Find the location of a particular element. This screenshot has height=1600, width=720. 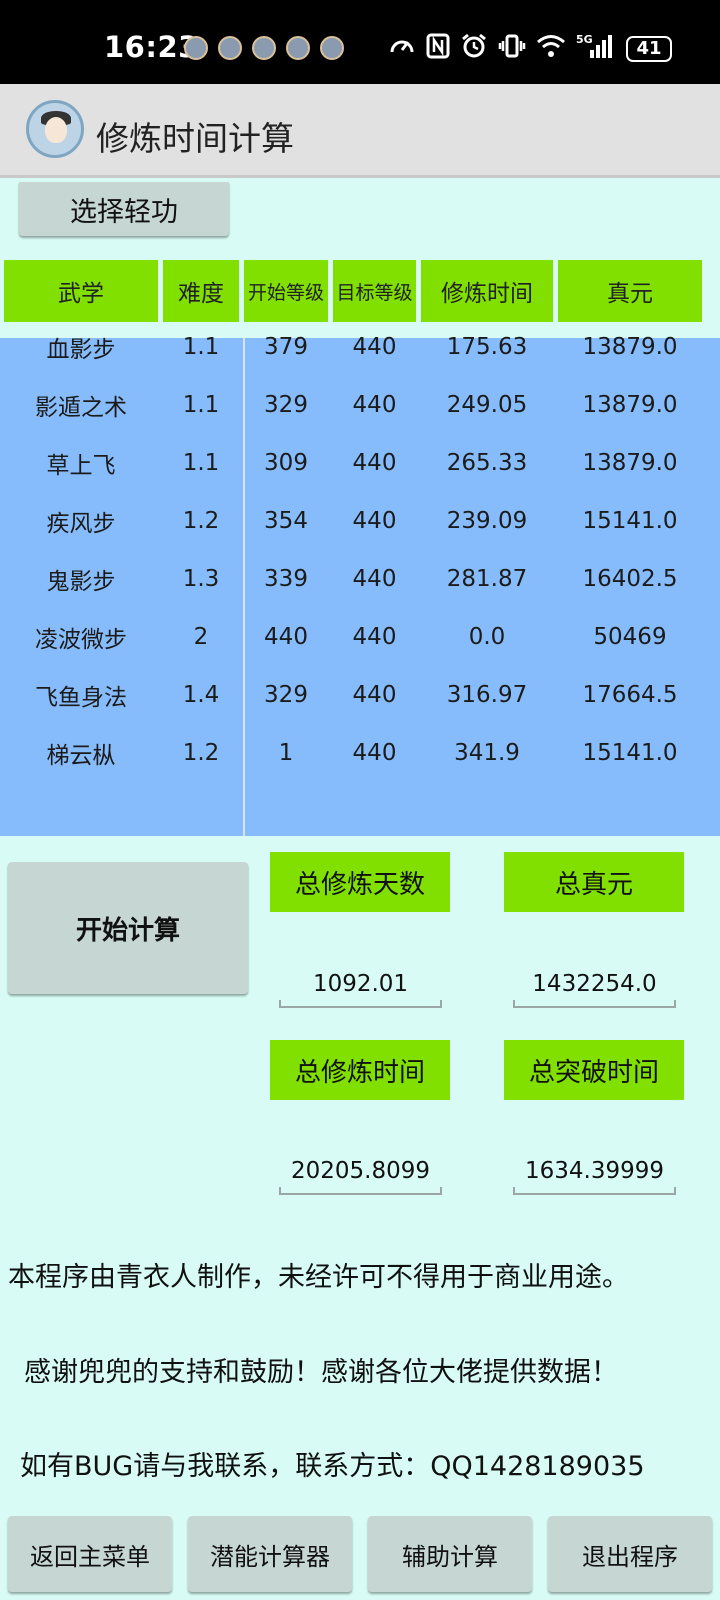

cell-skill: 凌波微步 is located at coordinates (81, 640).